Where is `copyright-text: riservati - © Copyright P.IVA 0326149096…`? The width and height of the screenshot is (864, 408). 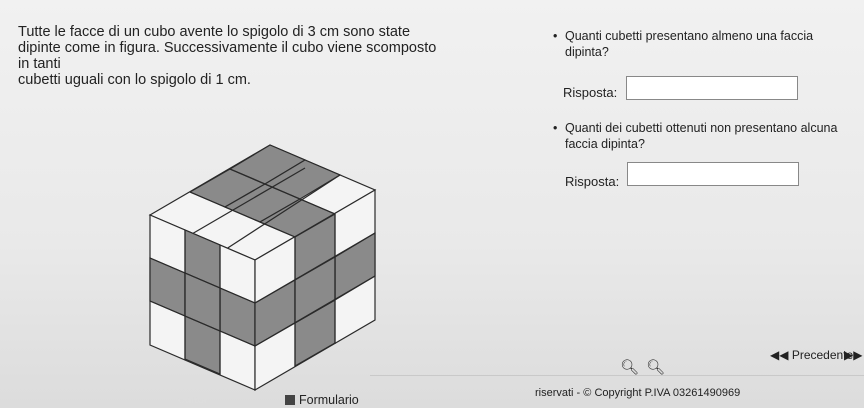
copyright-text: riservati - © Copyright P.IVA 0326149096… is located at coordinates (638, 393).